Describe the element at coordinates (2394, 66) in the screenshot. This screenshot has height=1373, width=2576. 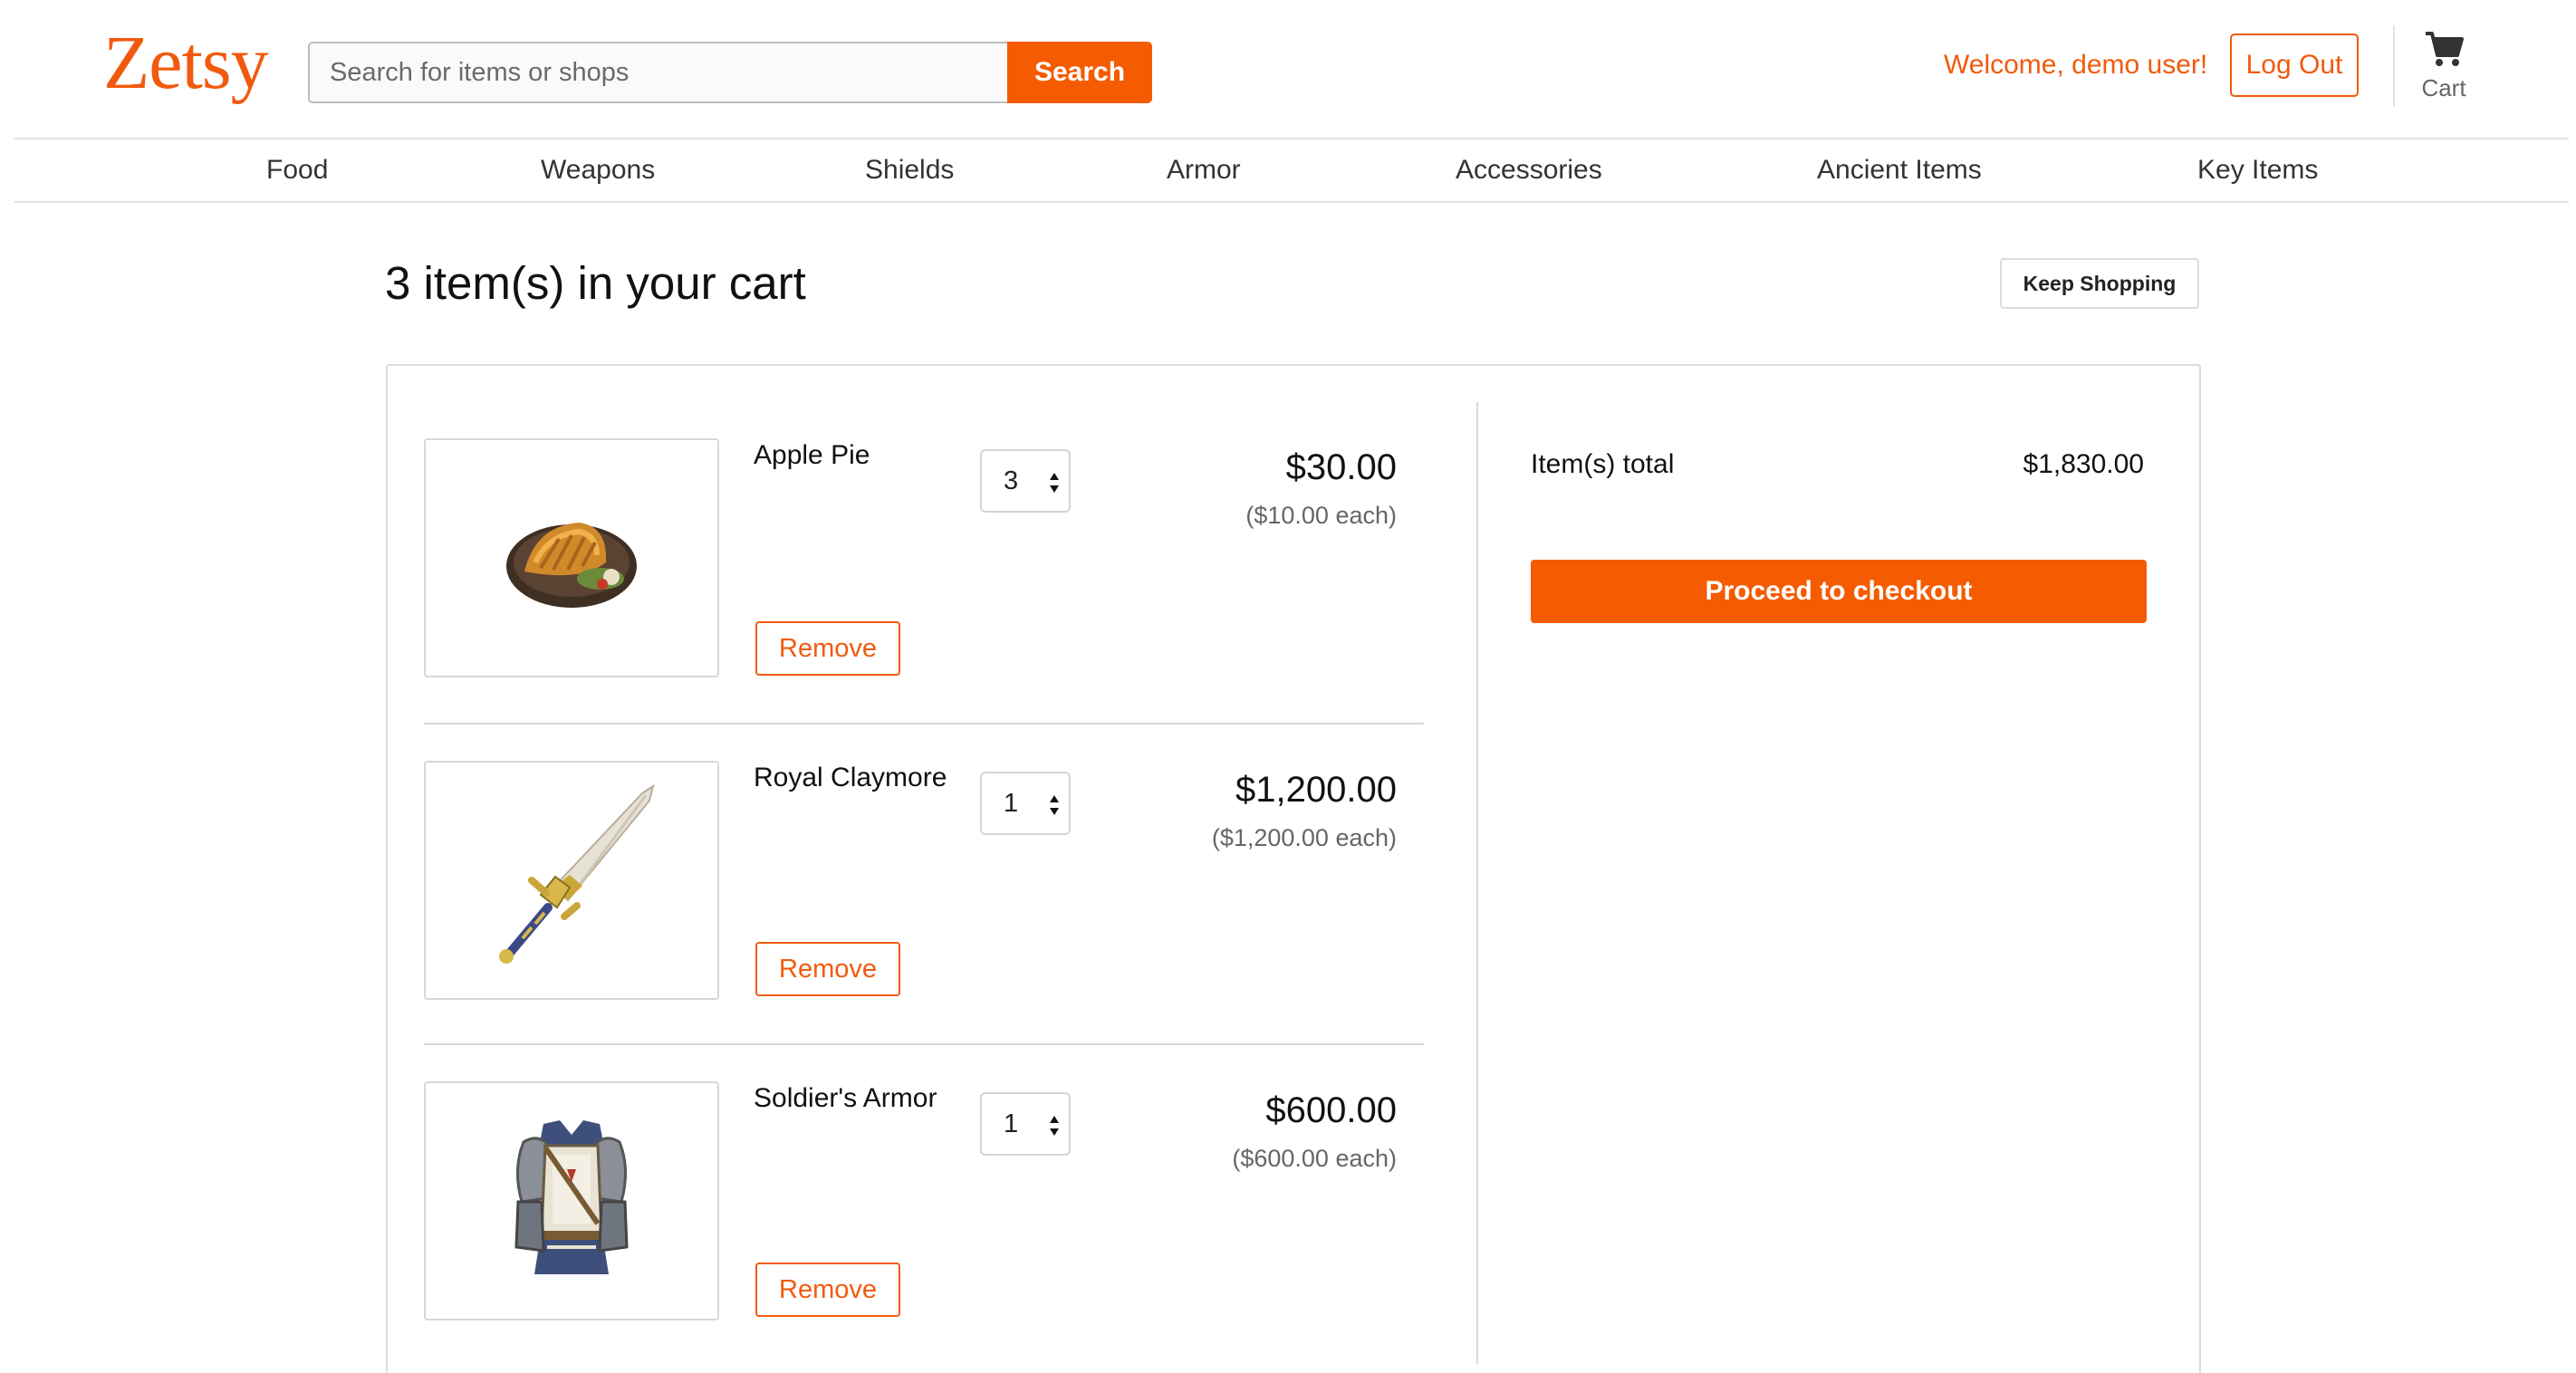
I see `header-divider` at that location.